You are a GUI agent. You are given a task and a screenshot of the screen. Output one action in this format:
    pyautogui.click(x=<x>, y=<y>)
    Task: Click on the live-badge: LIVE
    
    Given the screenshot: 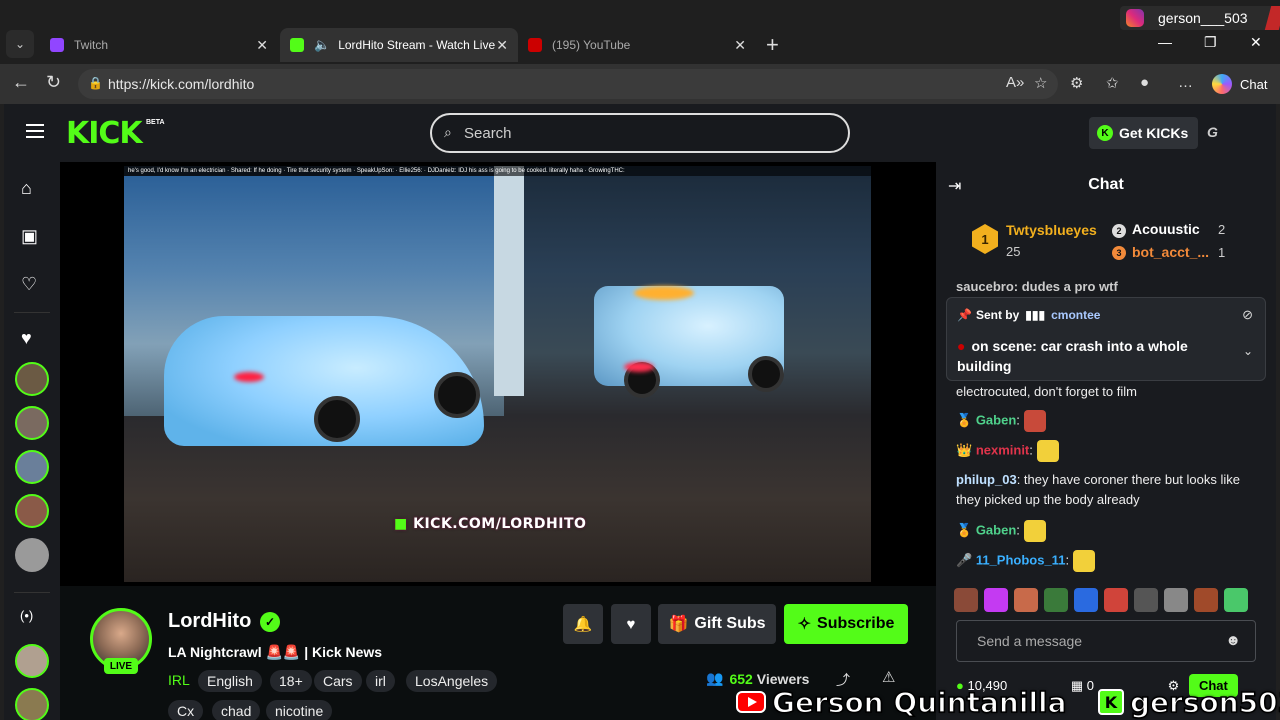 What is the action you would take?
    pyautogui.click(x=121, y=666)
    